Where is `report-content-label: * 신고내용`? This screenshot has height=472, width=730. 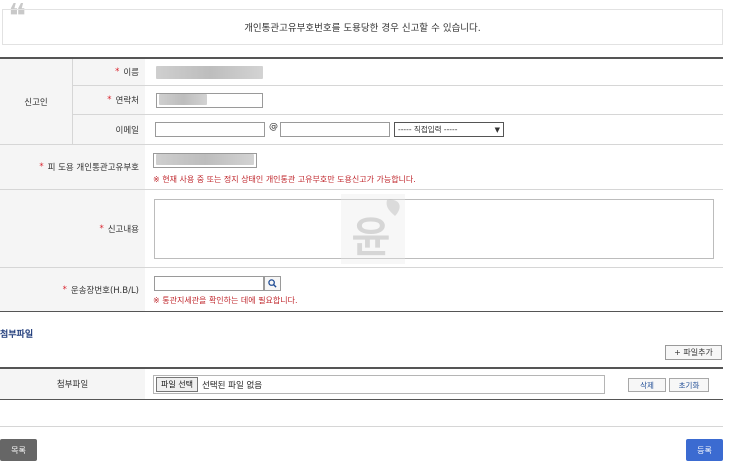
report-content-label: * 신고내용 is located at coordinates (72, 228).